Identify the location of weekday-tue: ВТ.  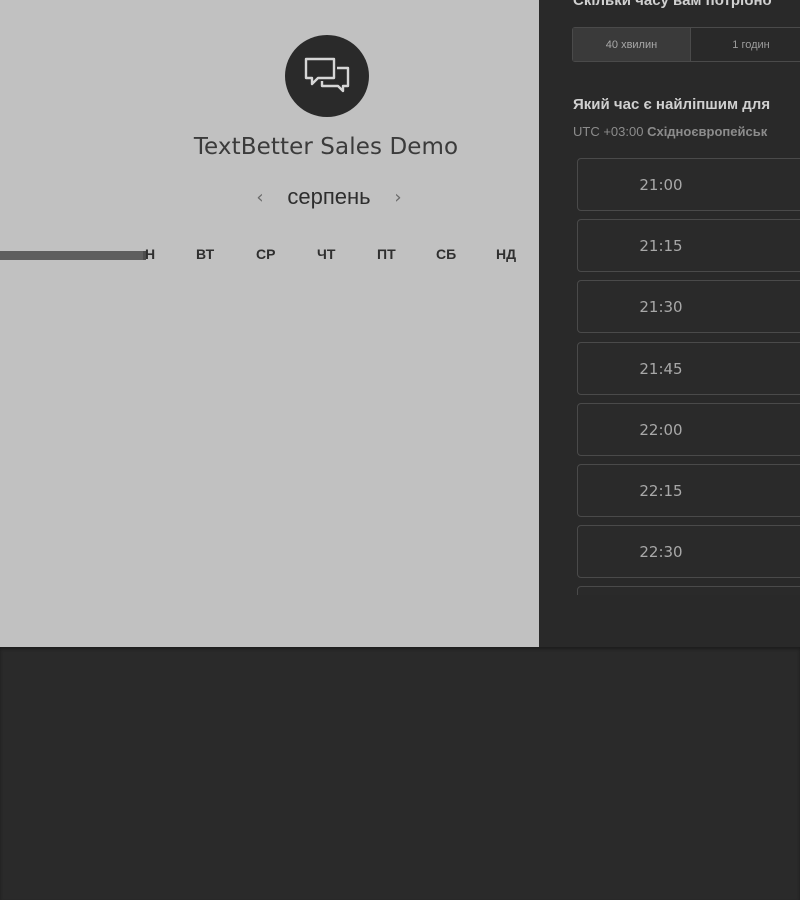
(205, 254).